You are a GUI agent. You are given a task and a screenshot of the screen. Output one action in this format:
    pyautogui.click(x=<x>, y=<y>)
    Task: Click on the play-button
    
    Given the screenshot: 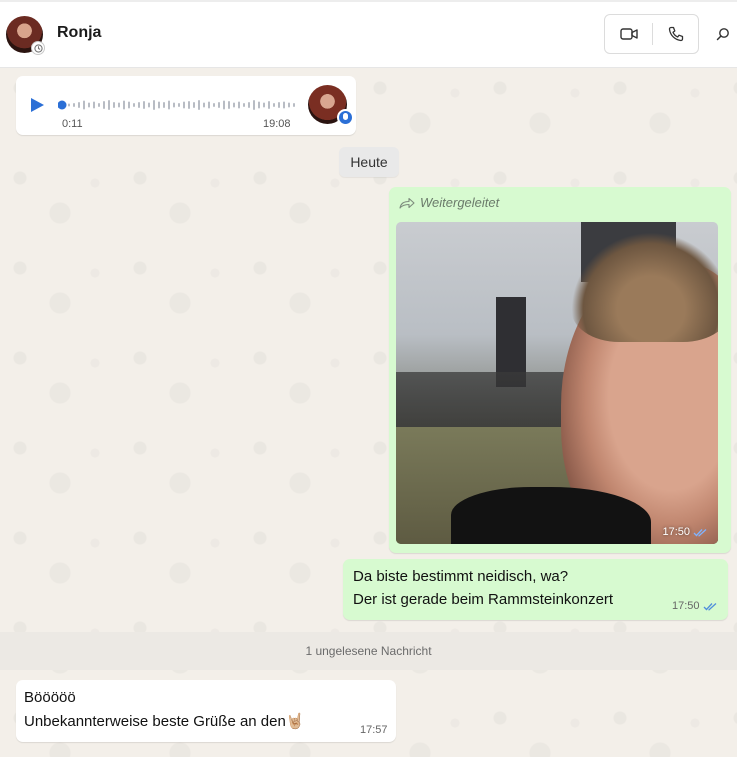 What is the action you would take?
    pyautogui.click(x=37, y=105)
    